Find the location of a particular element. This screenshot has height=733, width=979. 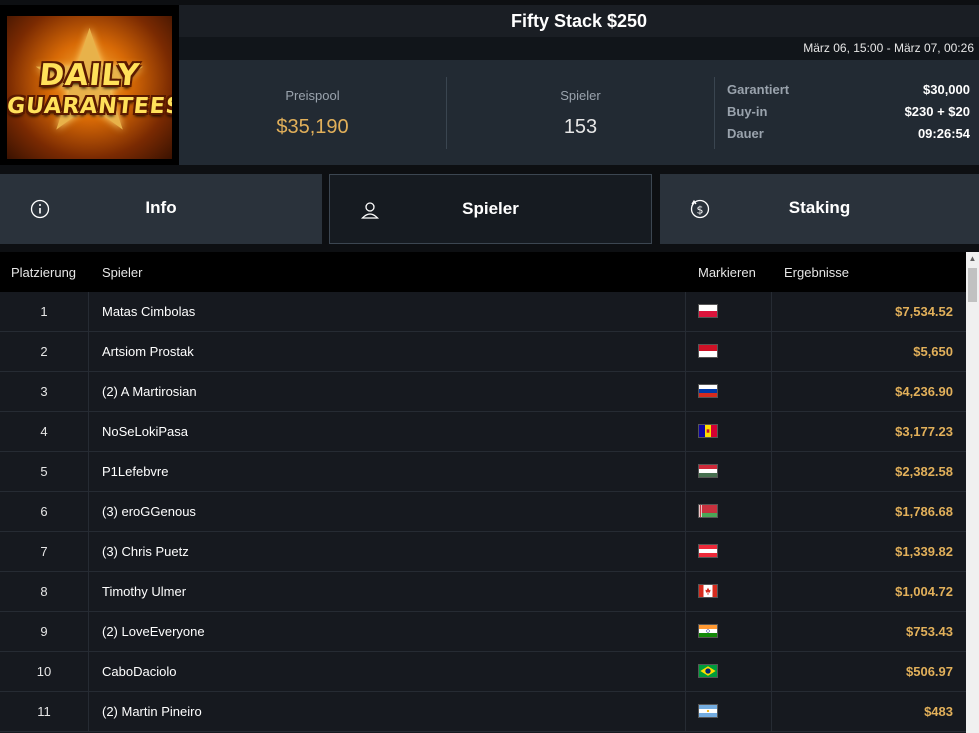

flag-belarus-icon is located at coordinates (708, 511).